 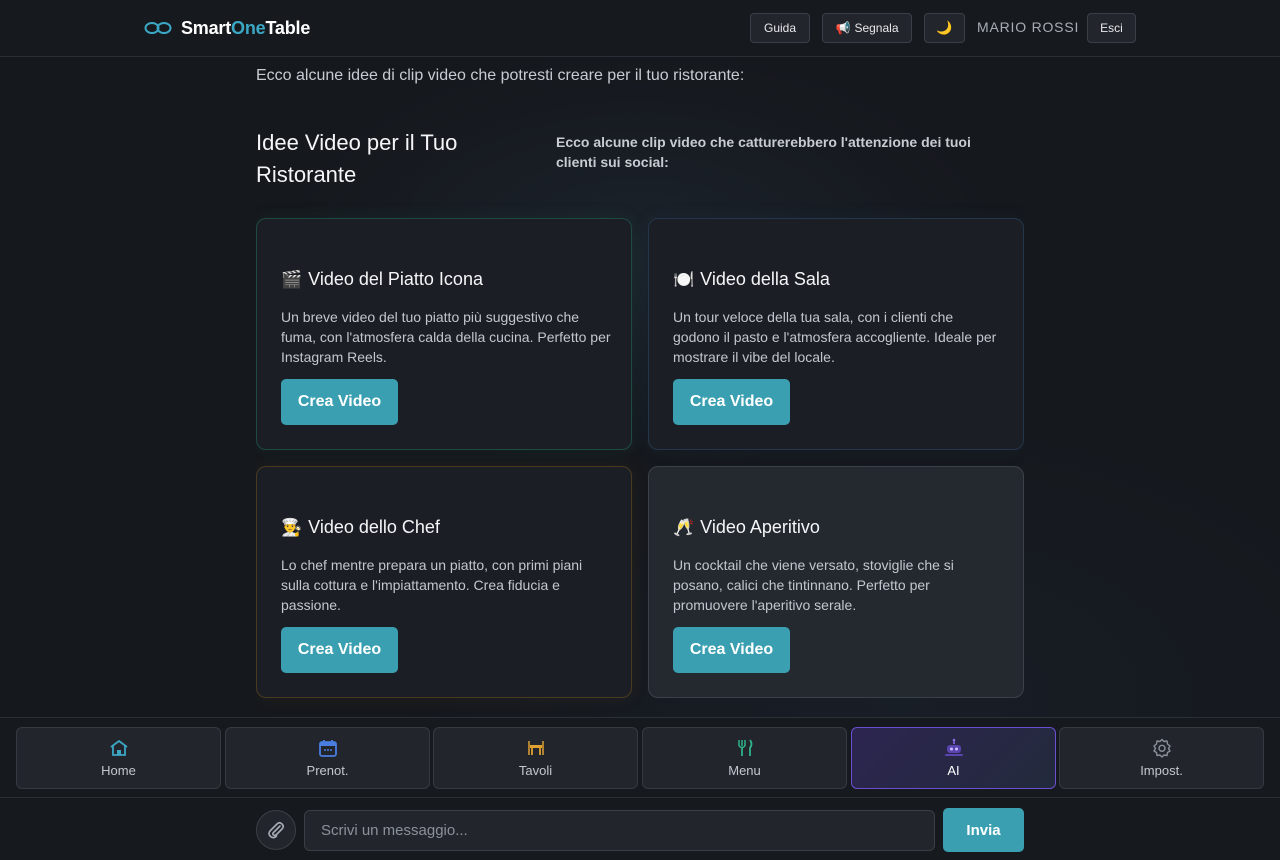 I want to click on card-title: Video dello Chef, so click(x=374, y=527).